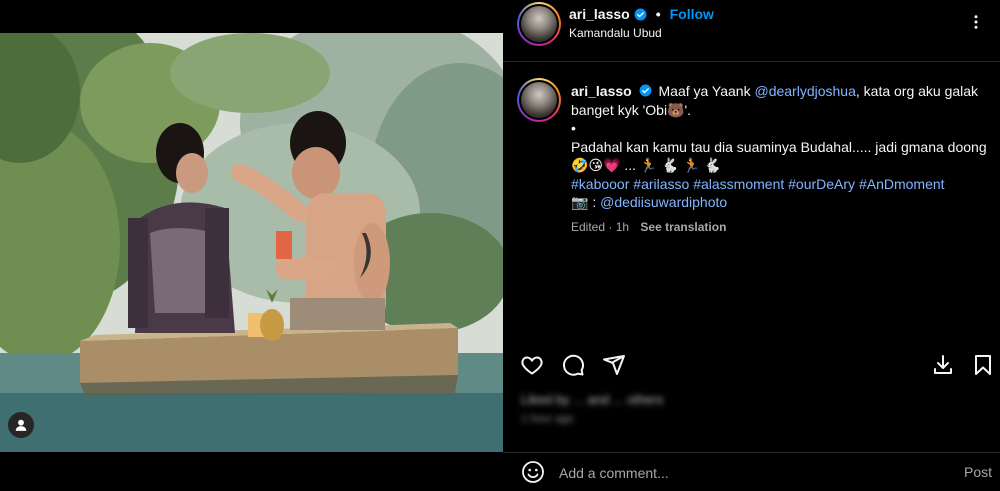  What do you see at coordinates (615, 33) in the screenshot?
I see `post-location: Kamandalu Ubud` at bounding box center [615, 33].